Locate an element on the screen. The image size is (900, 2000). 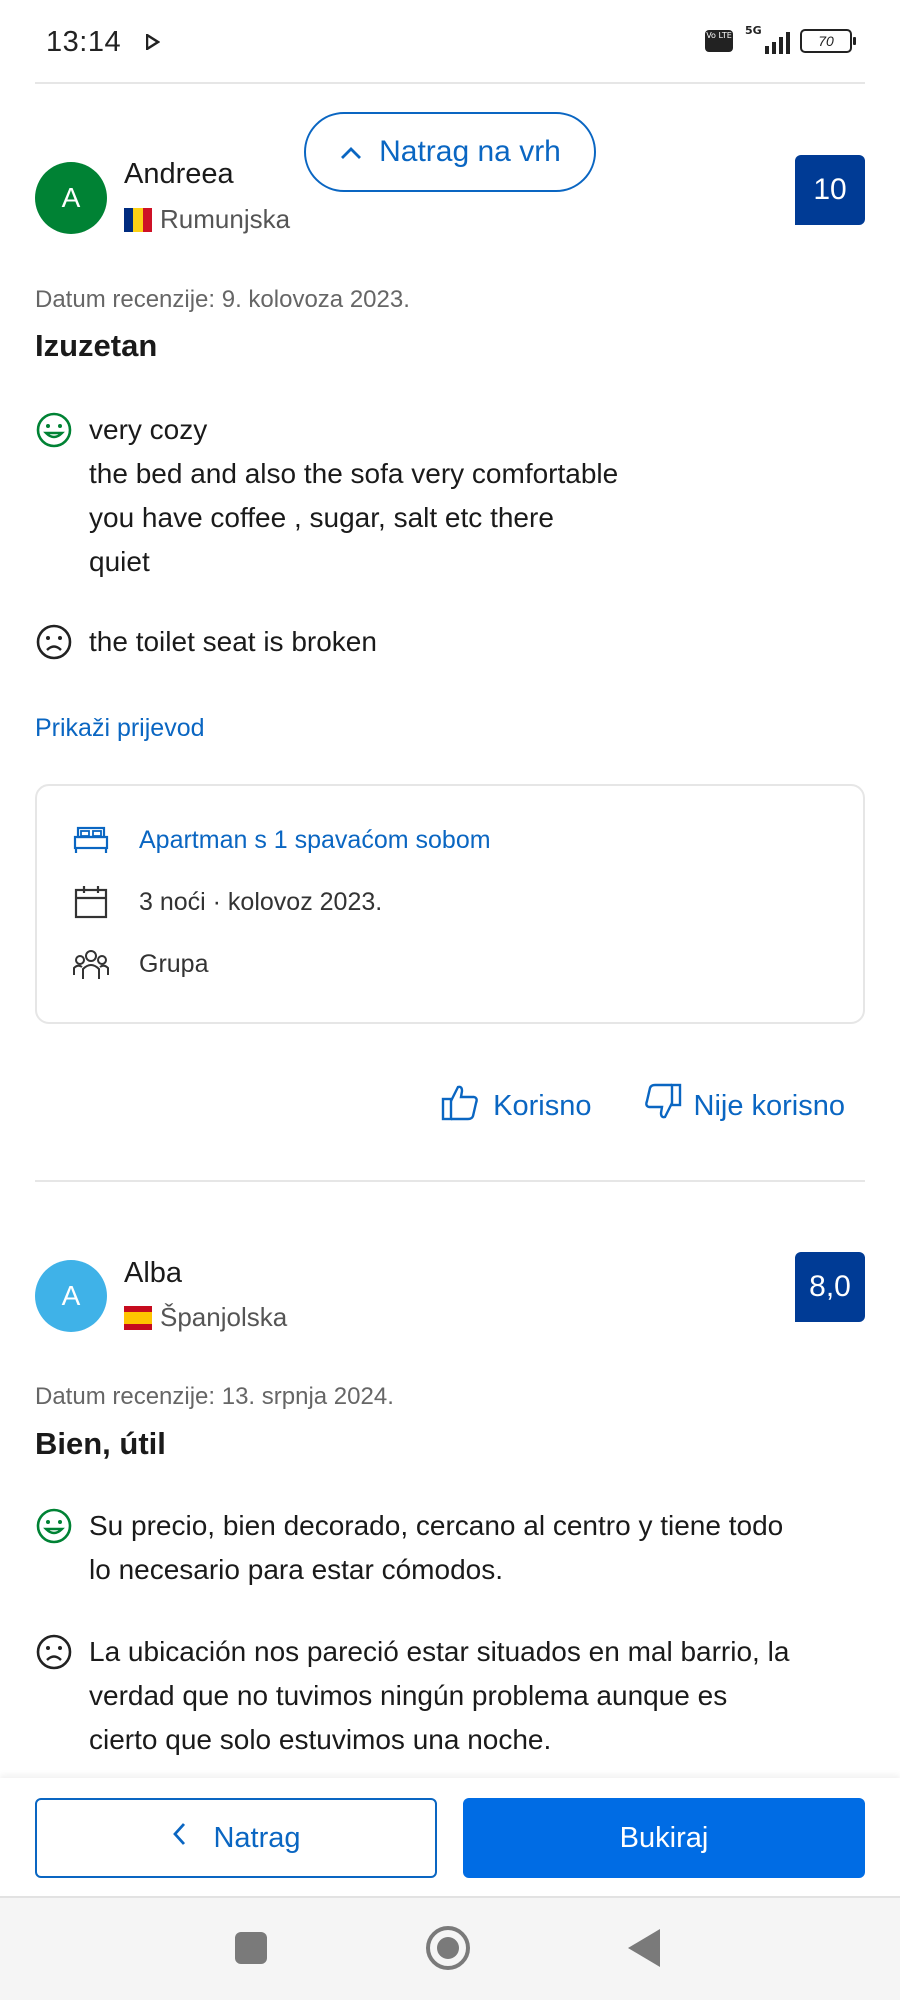
calendar-icon is located at coordinates (91, 902).